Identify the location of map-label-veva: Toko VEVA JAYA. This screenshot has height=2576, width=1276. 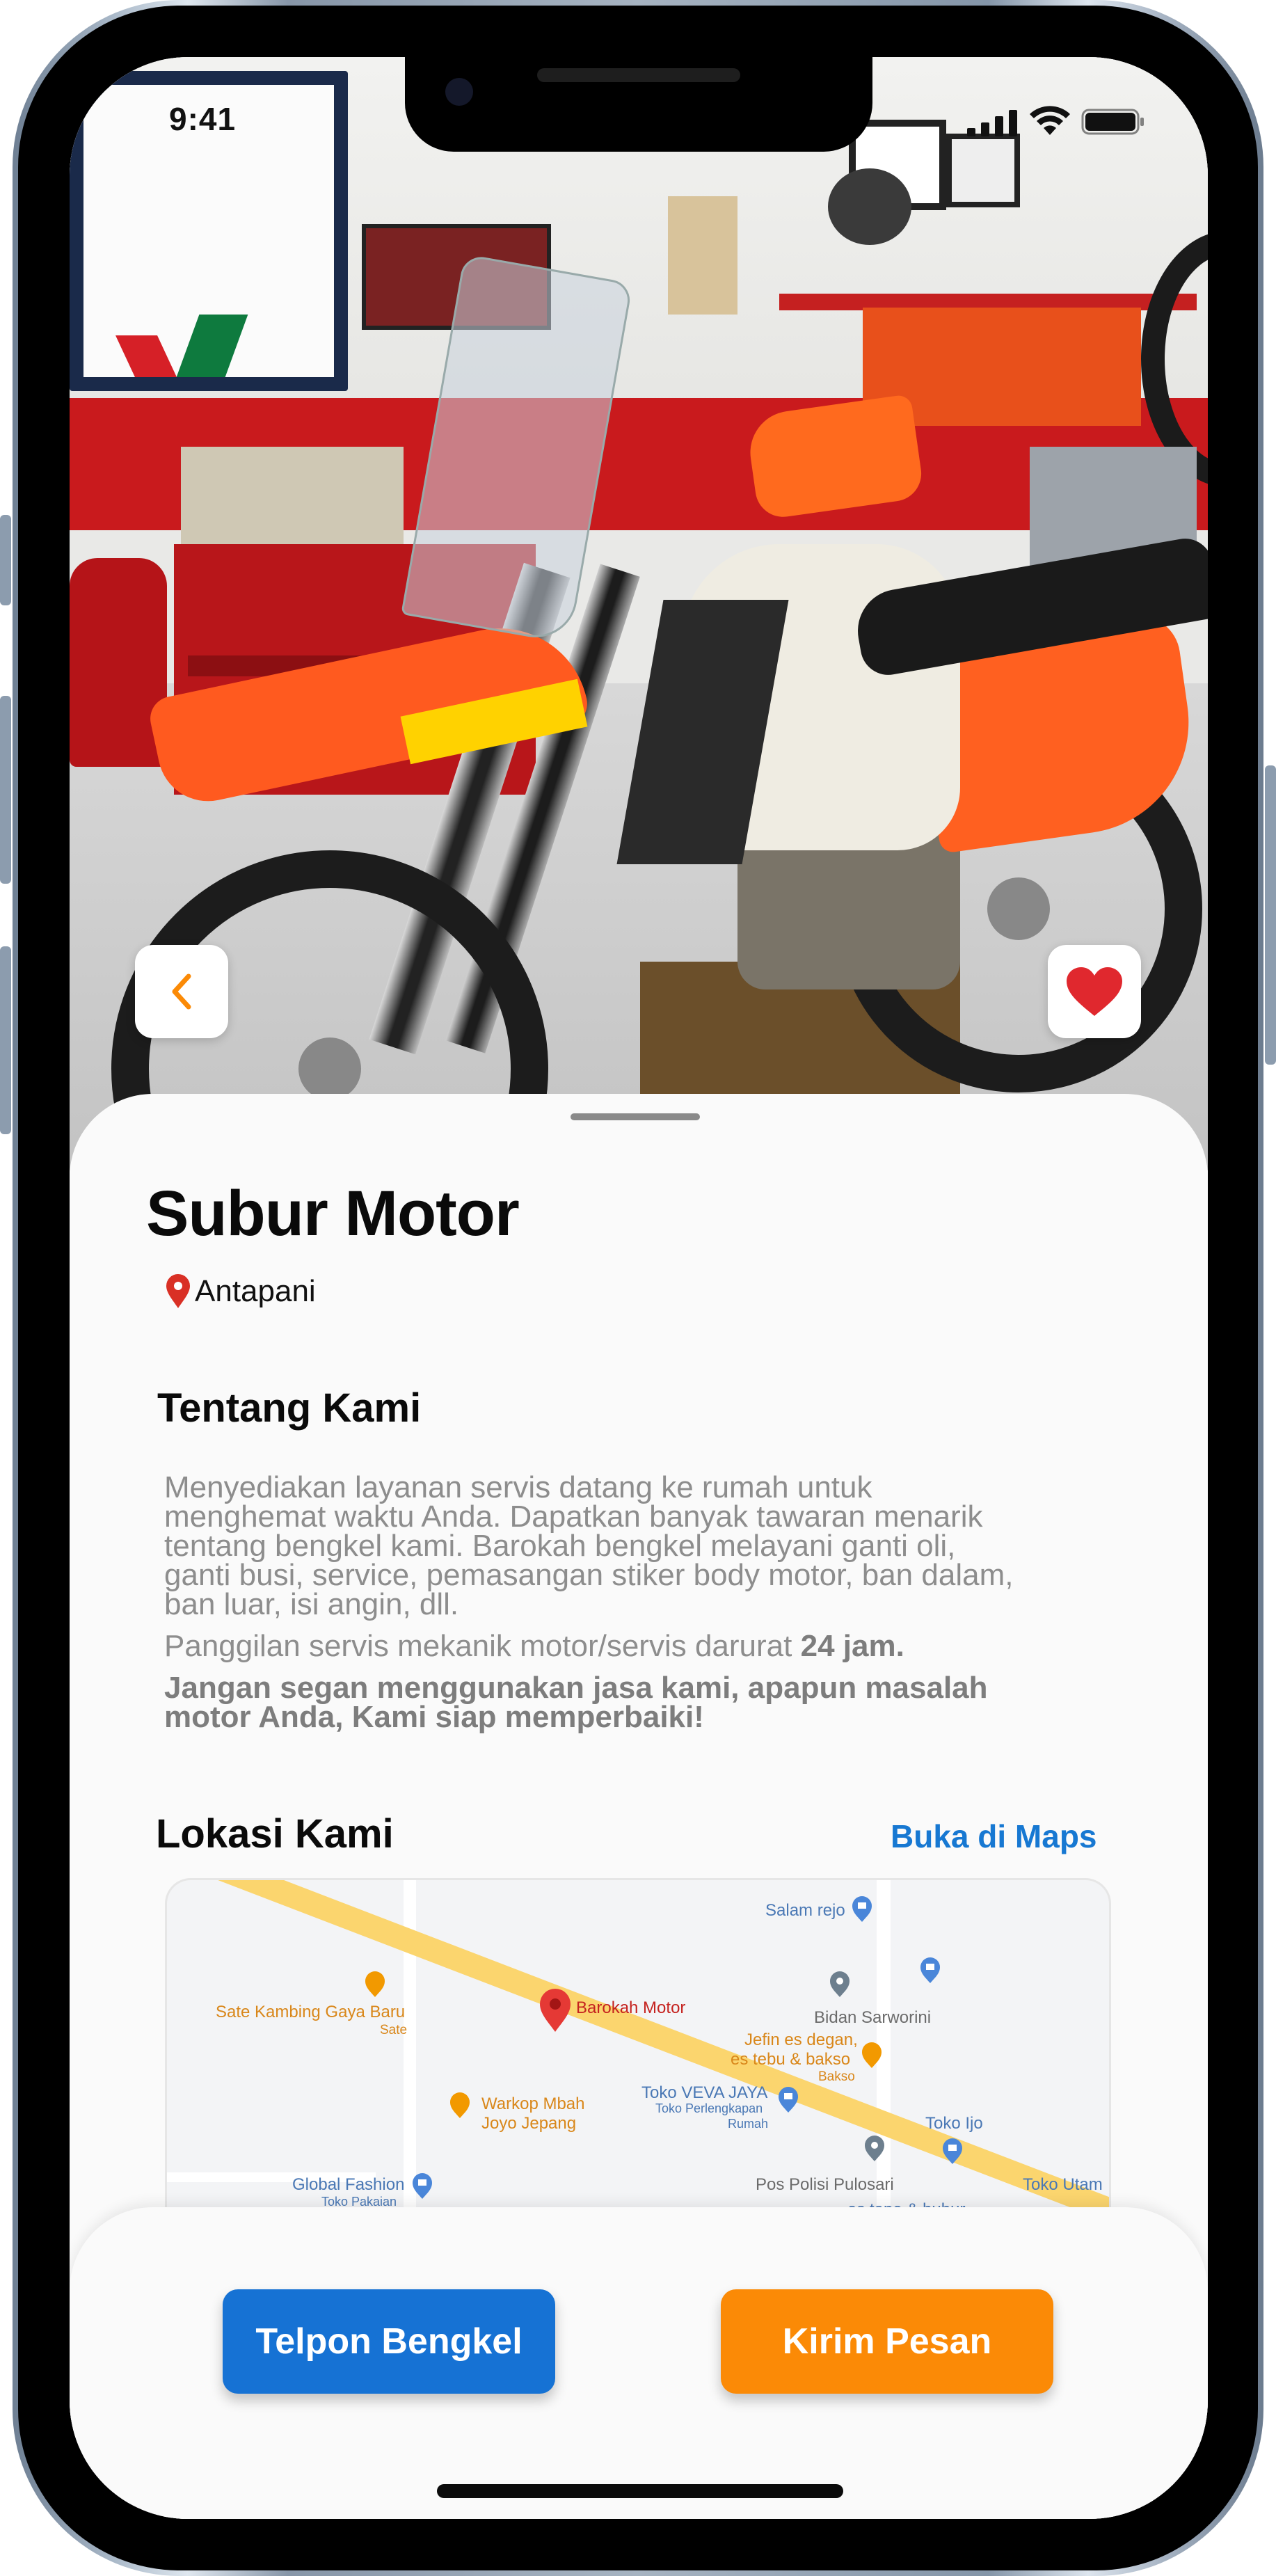
(704, 2092).